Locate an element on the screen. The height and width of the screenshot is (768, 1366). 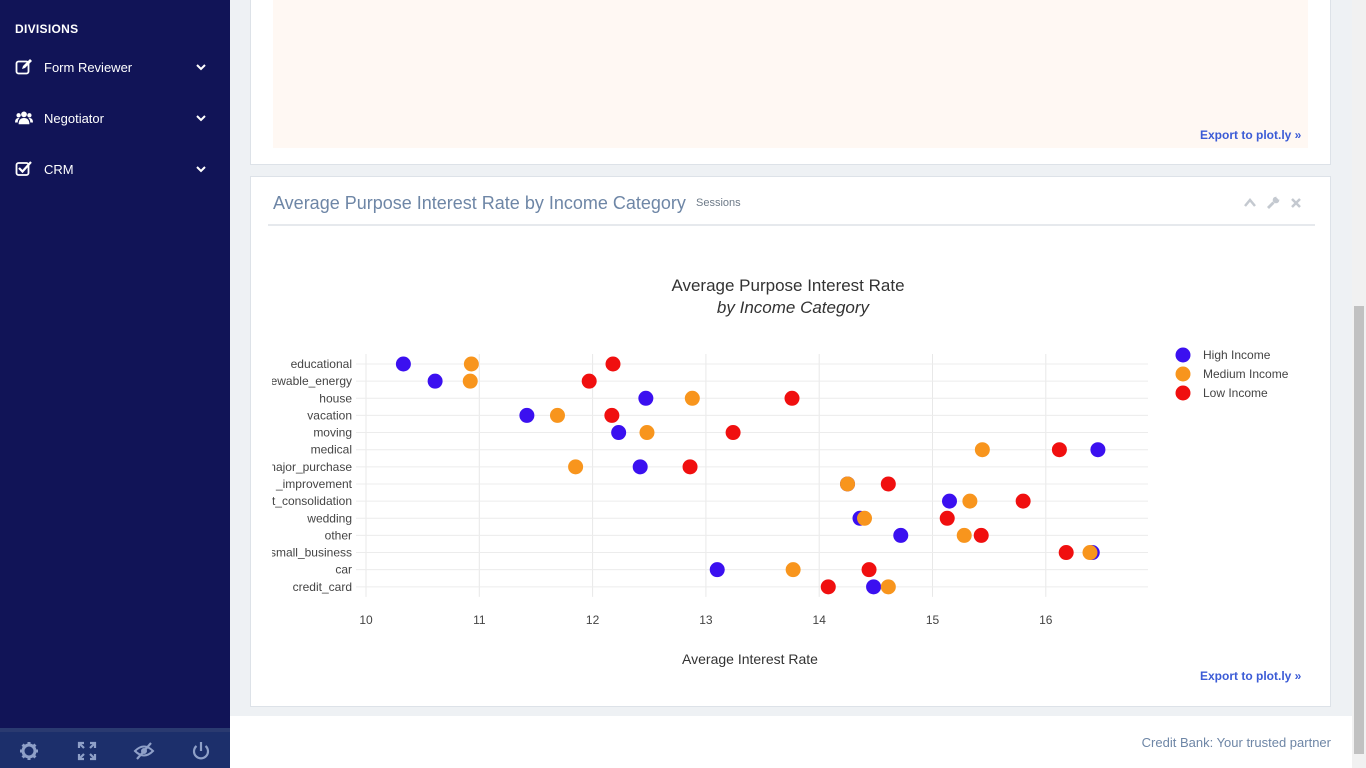
power-icon is located at coordinates (201, 751).